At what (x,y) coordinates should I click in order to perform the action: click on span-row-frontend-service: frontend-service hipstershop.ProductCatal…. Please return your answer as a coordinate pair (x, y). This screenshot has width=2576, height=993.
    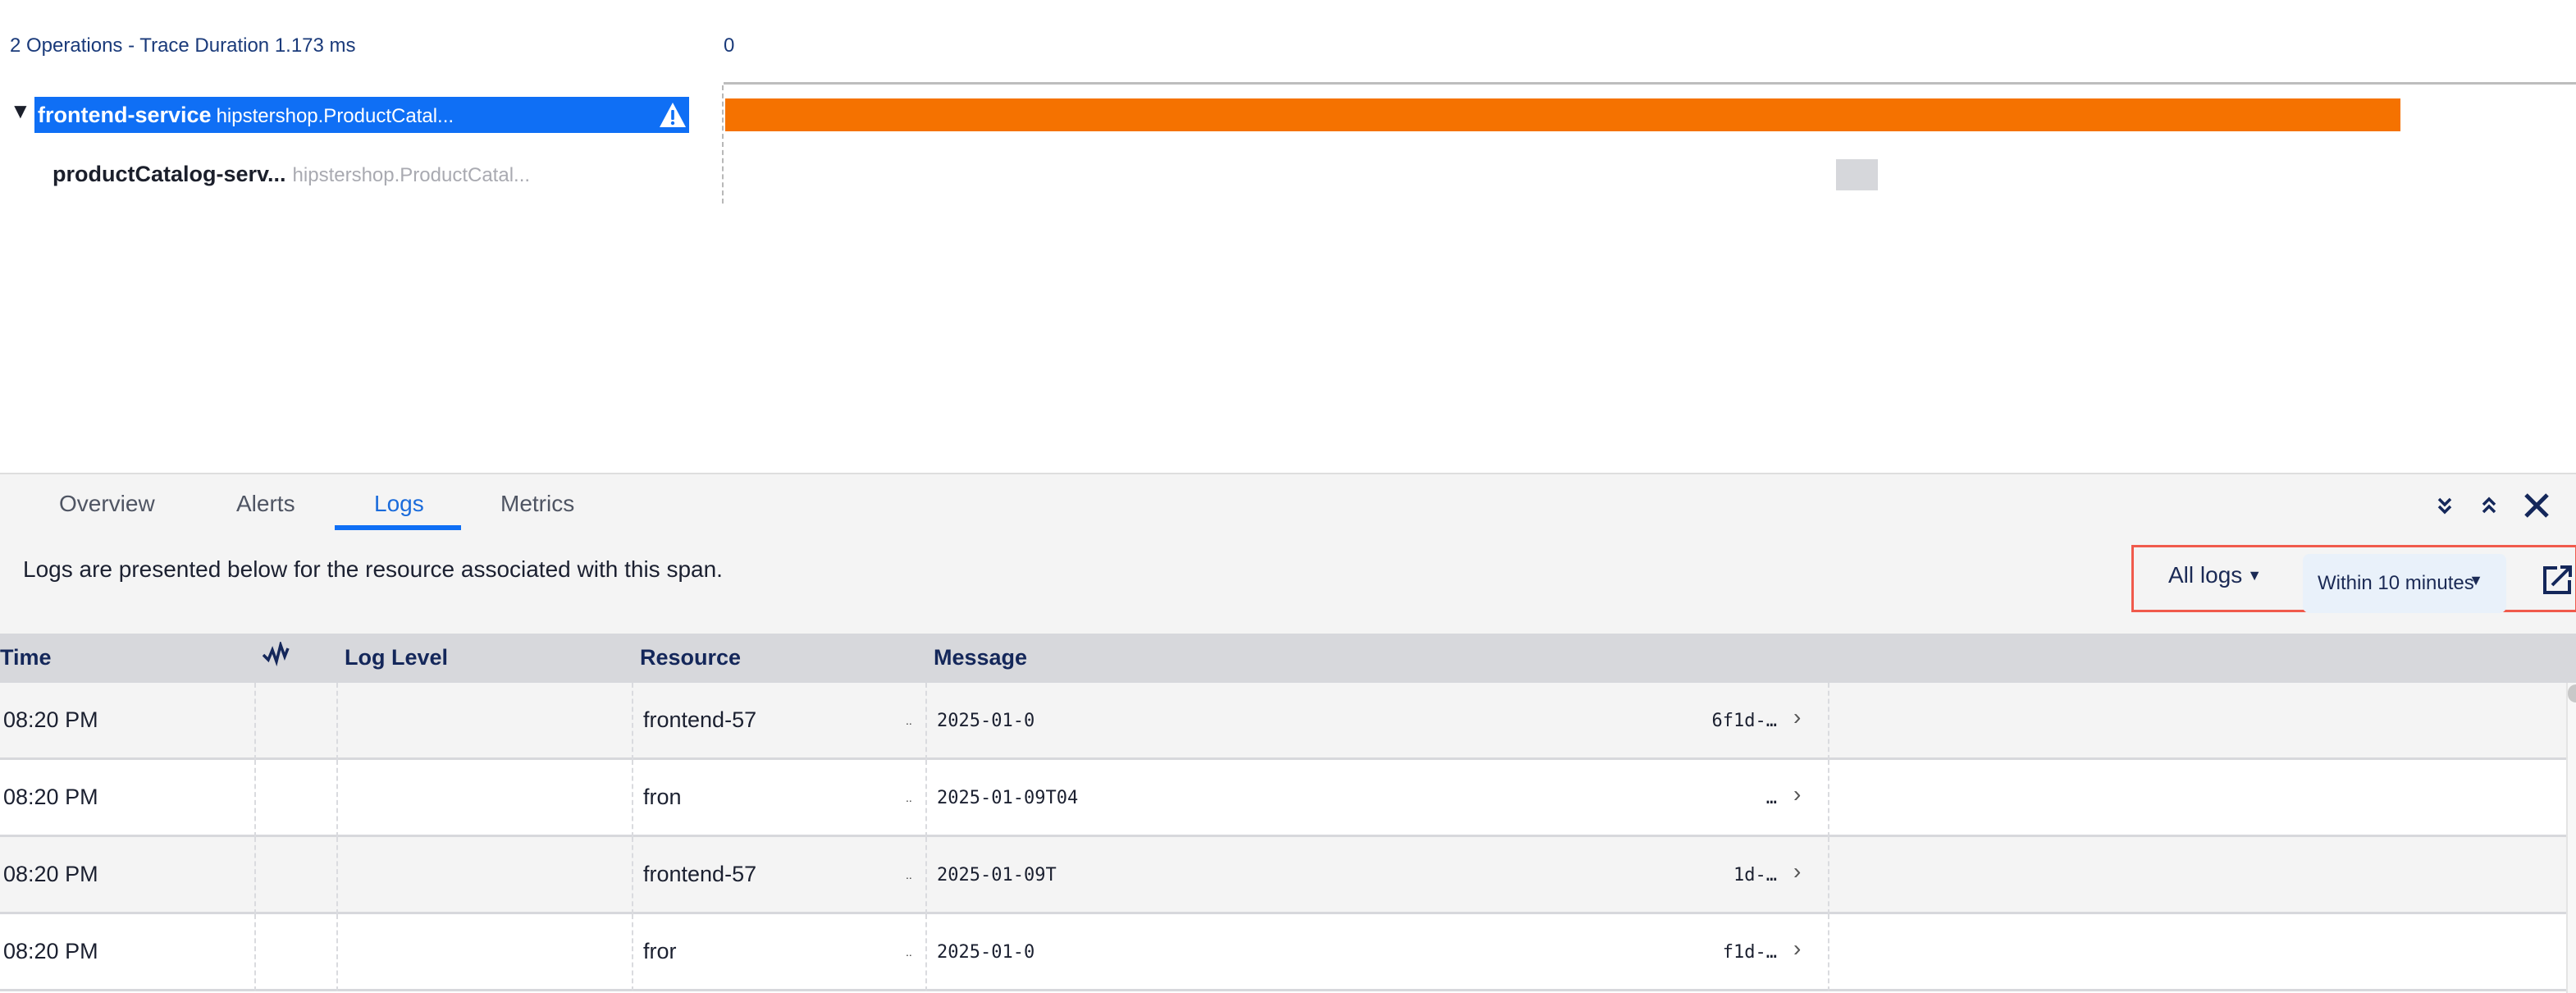
    Looking at the image, I should click on (362, 115).